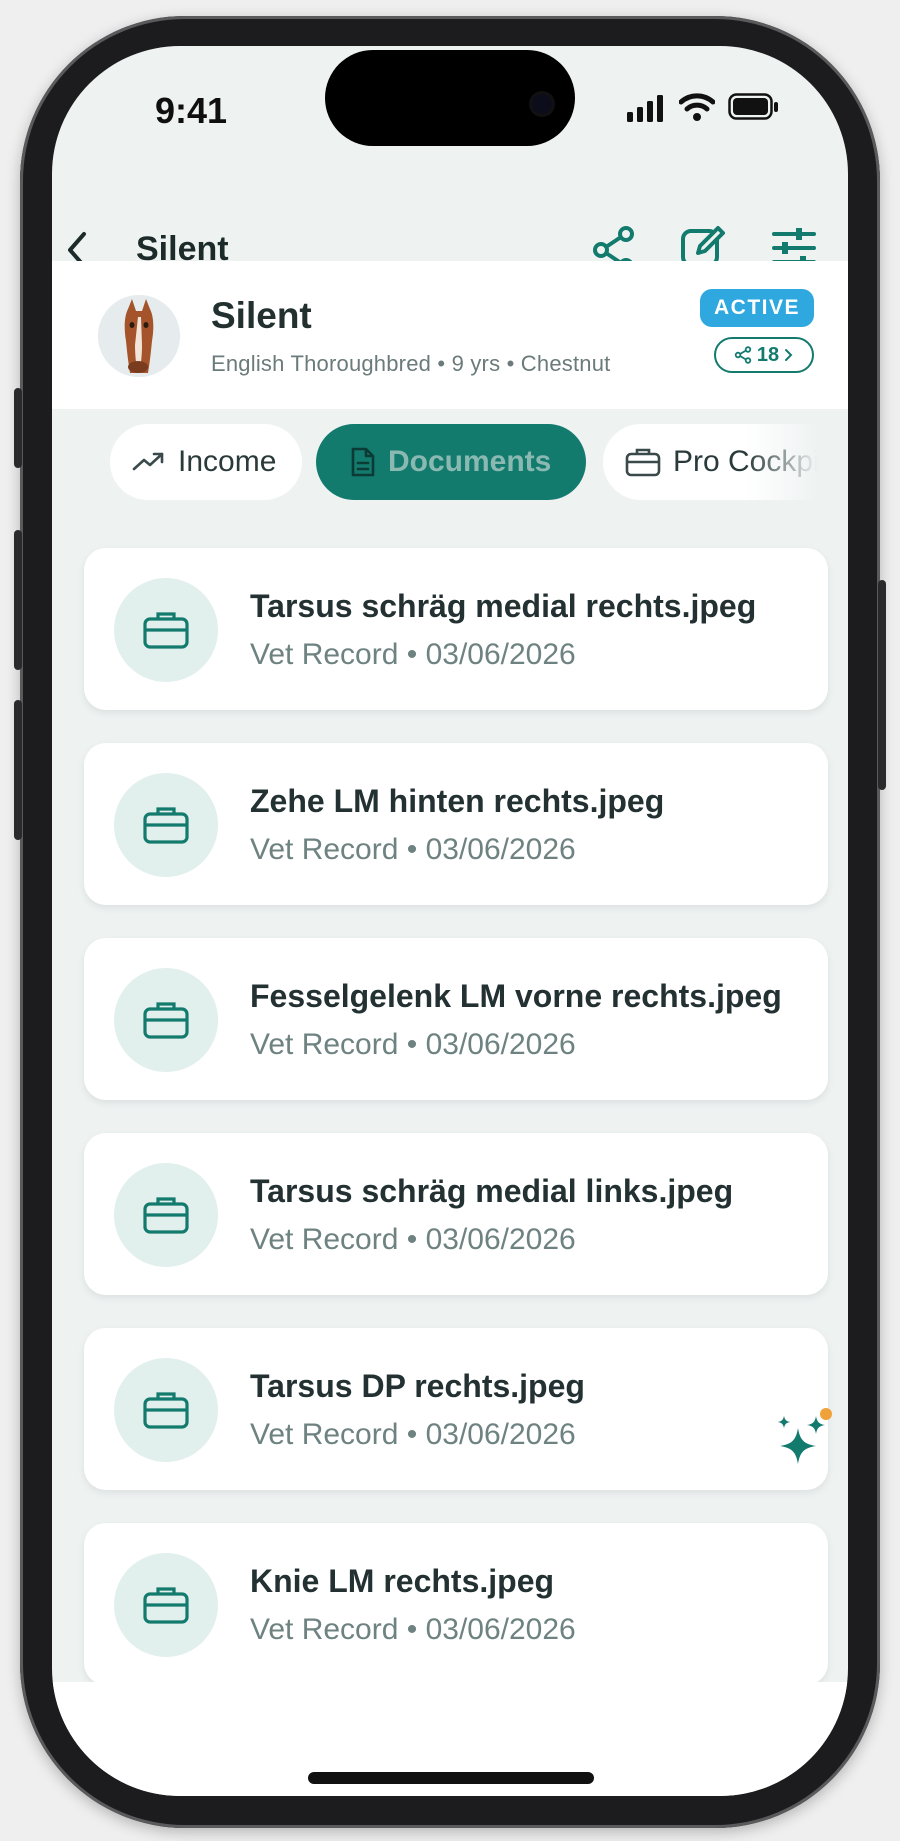 Image resolution: width=900 pixels, height=1841 pixels. Describe the element at coordinates (882, 685) in the screenshot. I see `power-button` at that location.